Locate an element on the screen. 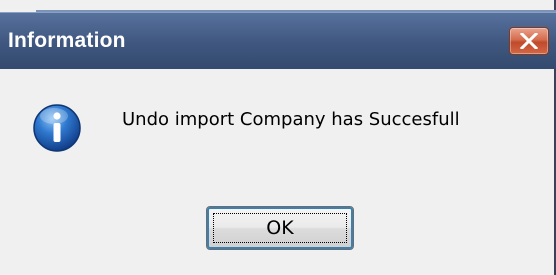 The image size is (556, 275). ok-button-label: OK is located at coordinates (280, 228).